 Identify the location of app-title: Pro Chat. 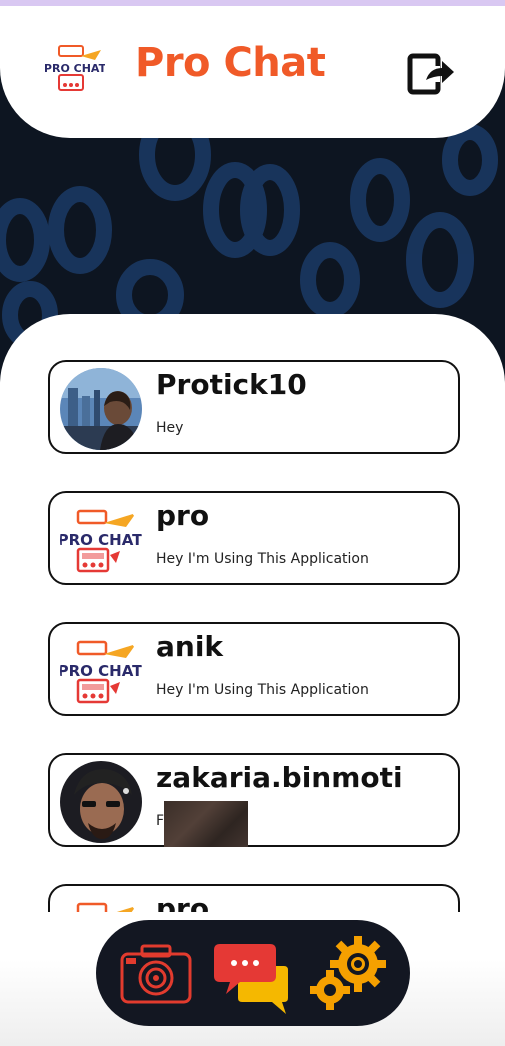
(230, 63).